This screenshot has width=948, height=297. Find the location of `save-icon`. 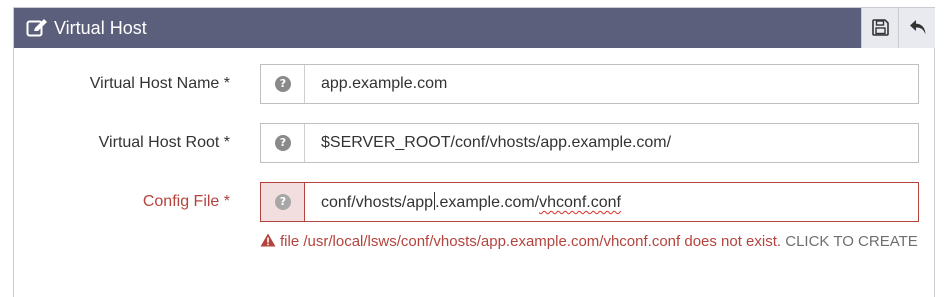

save-icon is located at coordinates (880, 27).